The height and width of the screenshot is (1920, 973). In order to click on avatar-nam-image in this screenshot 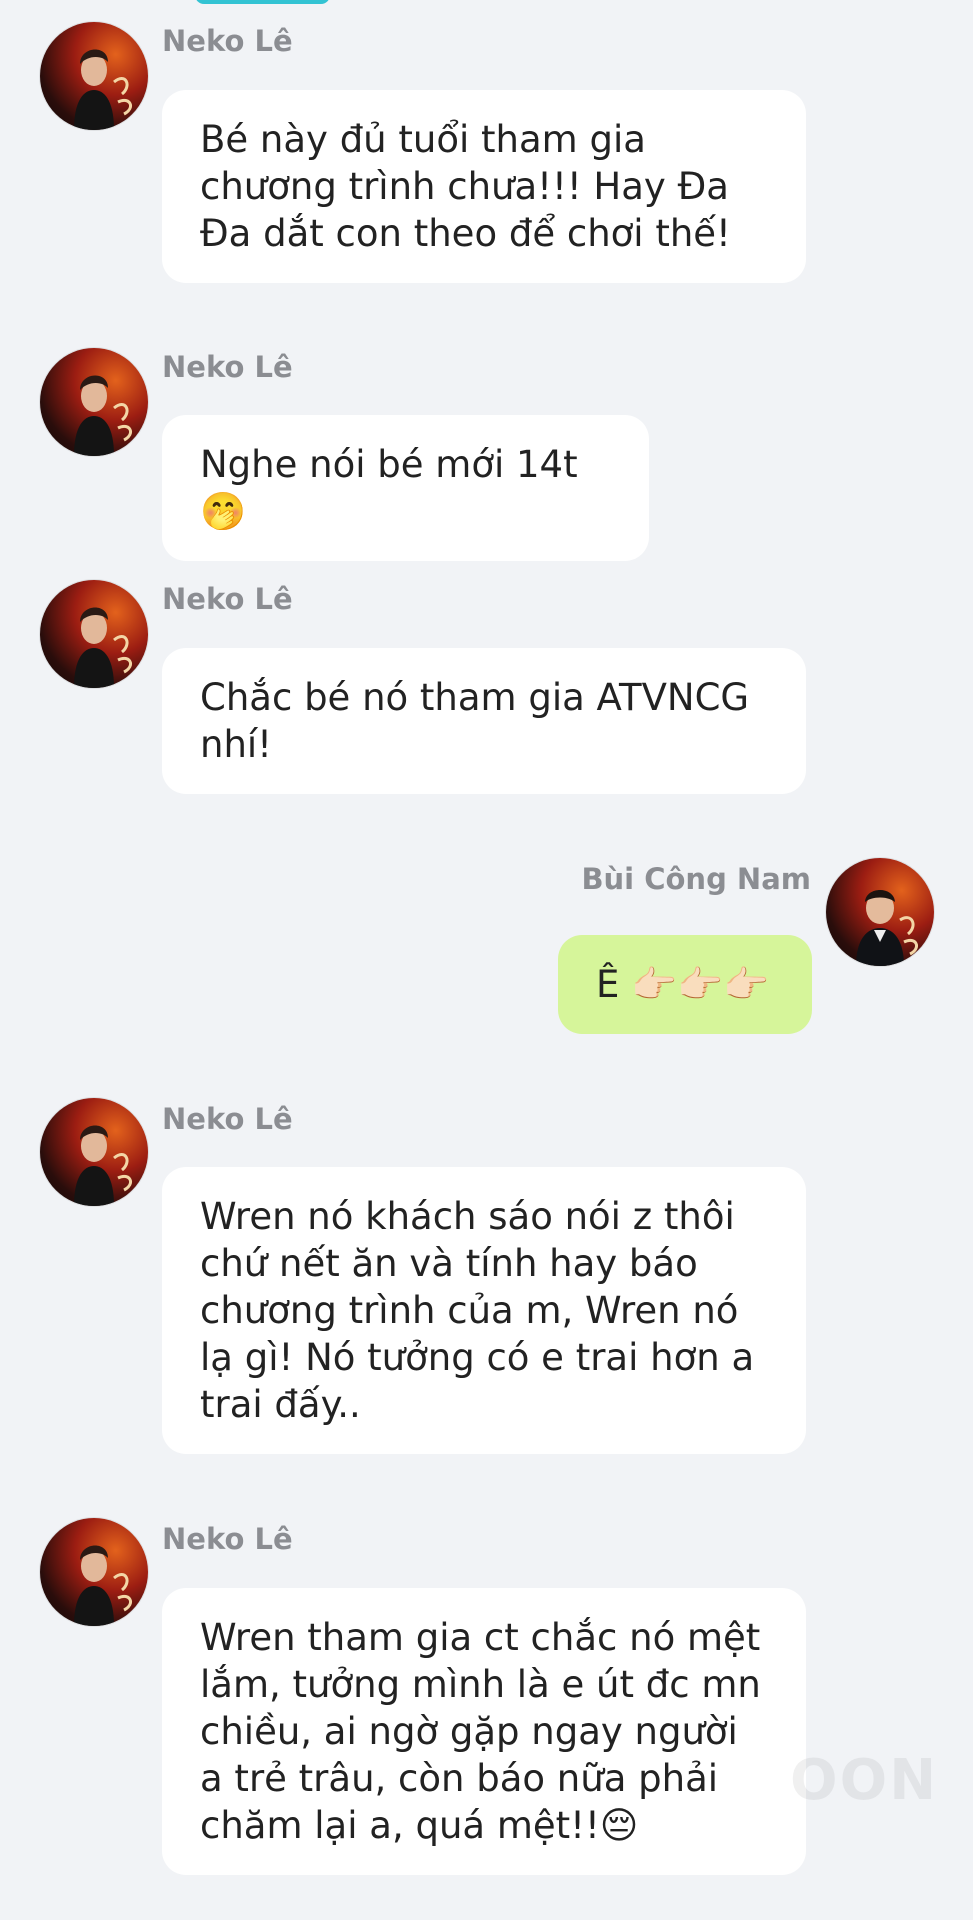, I will do `click(887, 928)`.